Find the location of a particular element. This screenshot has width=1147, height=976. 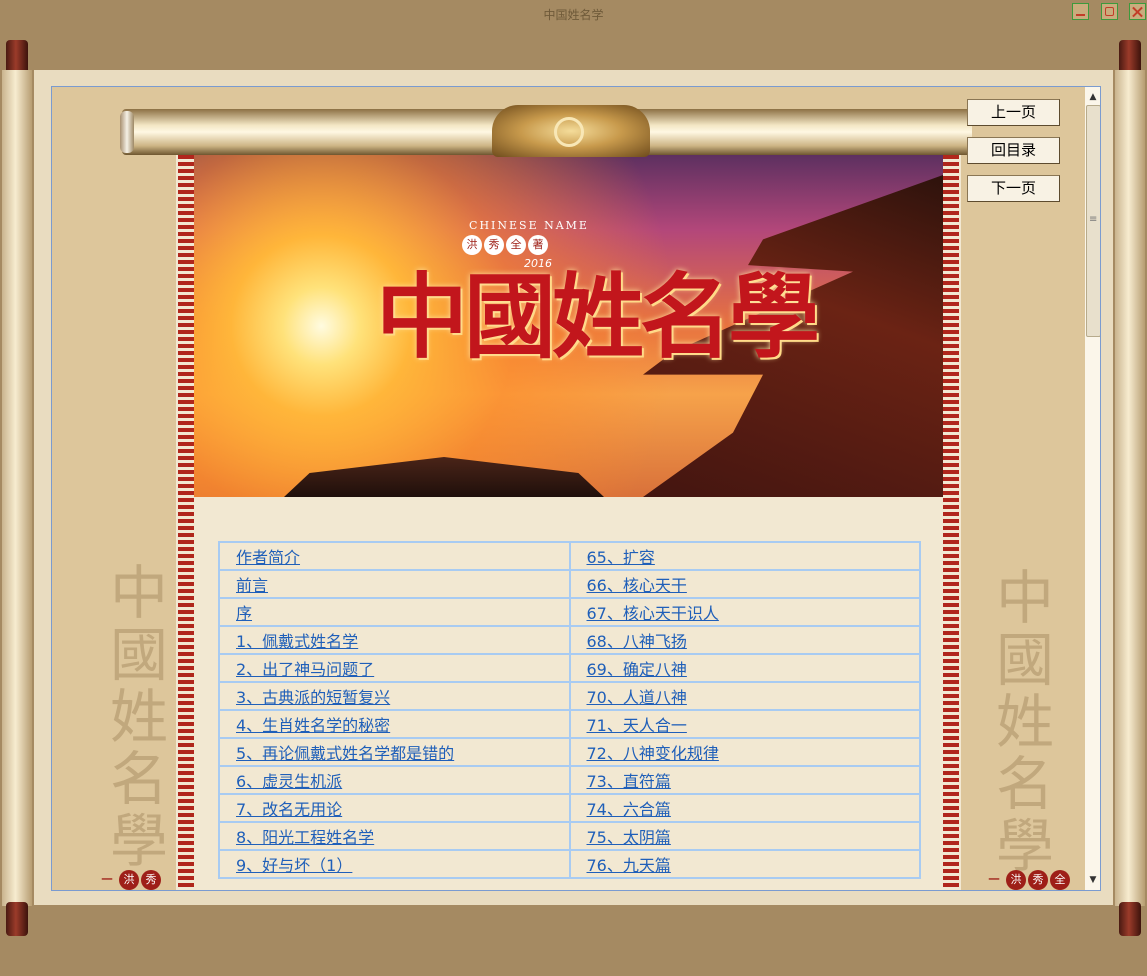

toc-cell: 72、八神变化规律 is located at coordinates (744, 752).